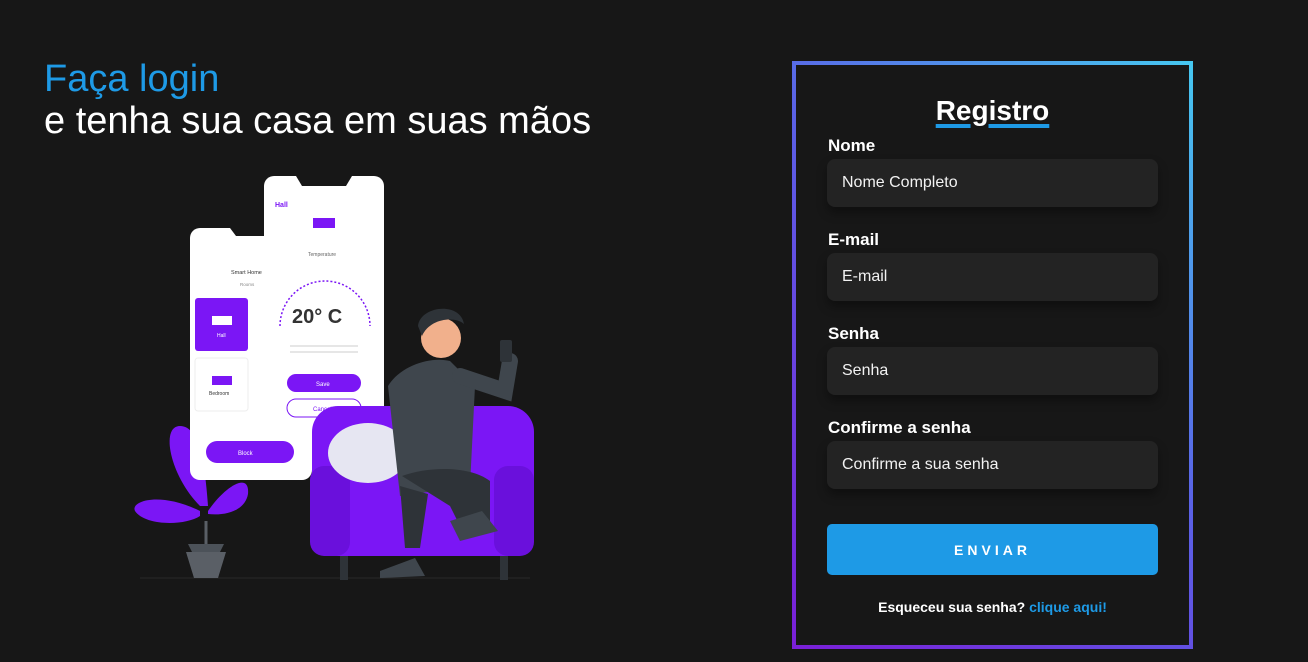  What do you see at coordinates (899, 427) in the screenshot?
I see `confirm-password-label: Confirme a senha` at bounding box center [899, 427].